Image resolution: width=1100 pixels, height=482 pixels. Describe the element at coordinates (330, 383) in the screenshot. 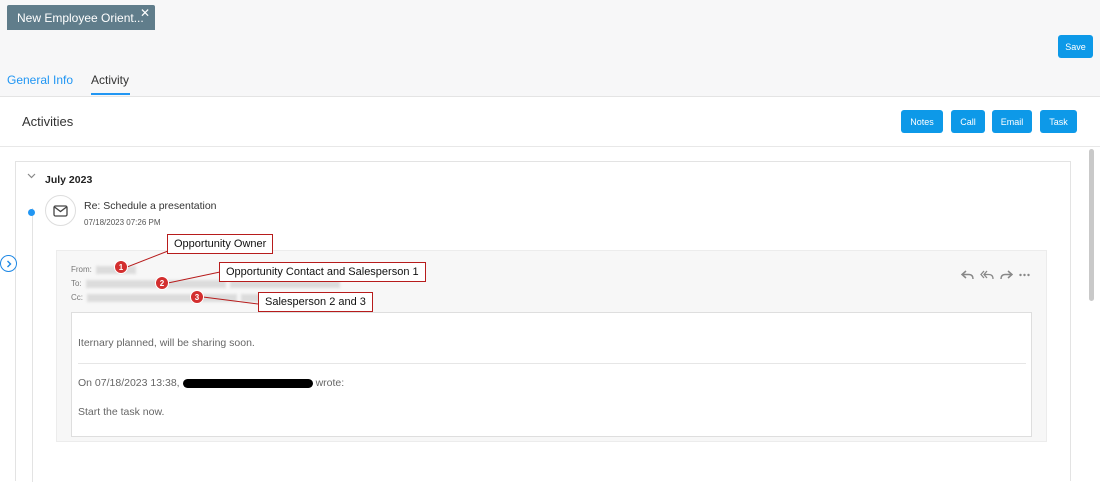

I see `quote-suffix: wrote:` at that location.